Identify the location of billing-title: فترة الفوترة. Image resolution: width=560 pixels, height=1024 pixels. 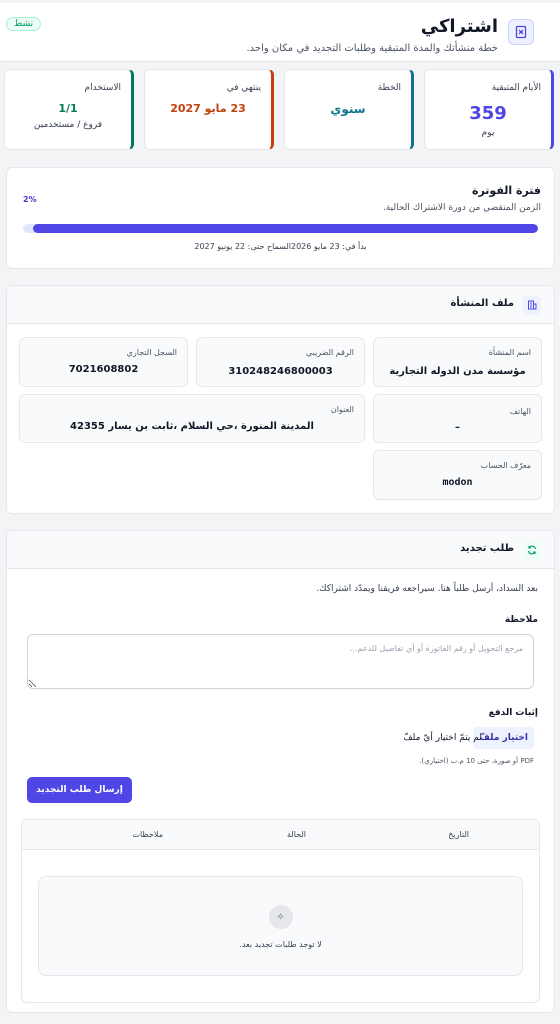
(506, 190).